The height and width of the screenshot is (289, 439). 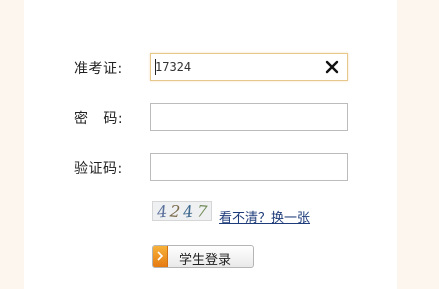 I want to click on student-login-label: 学生登录, so click(x=205, y=260).